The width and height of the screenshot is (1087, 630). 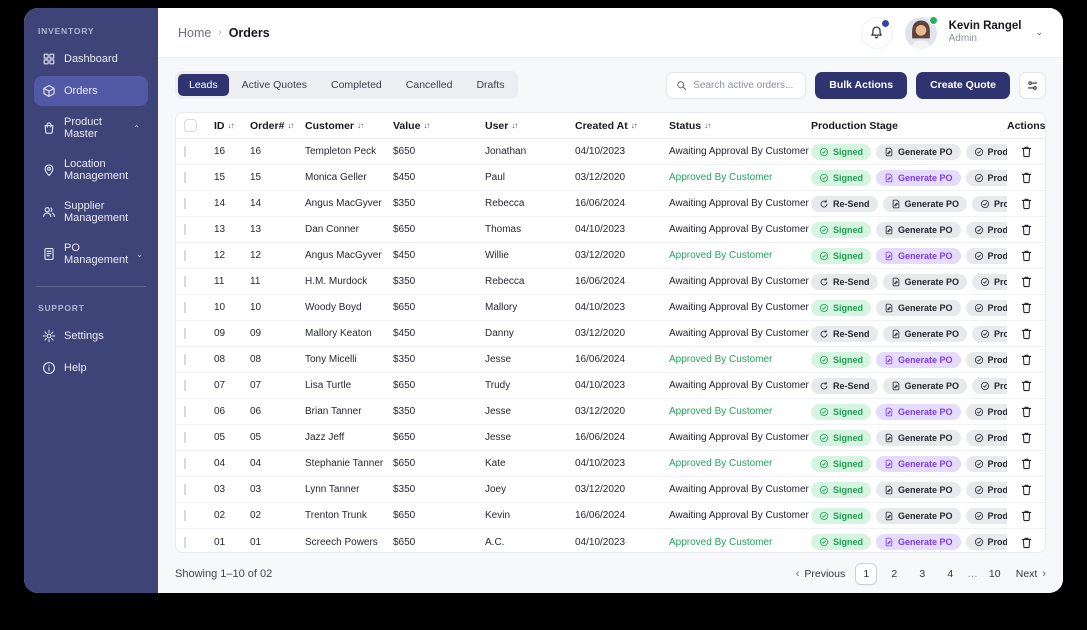 I want to click on bulk-actions-button: Bulk Actions, so click(x=861, y=85).